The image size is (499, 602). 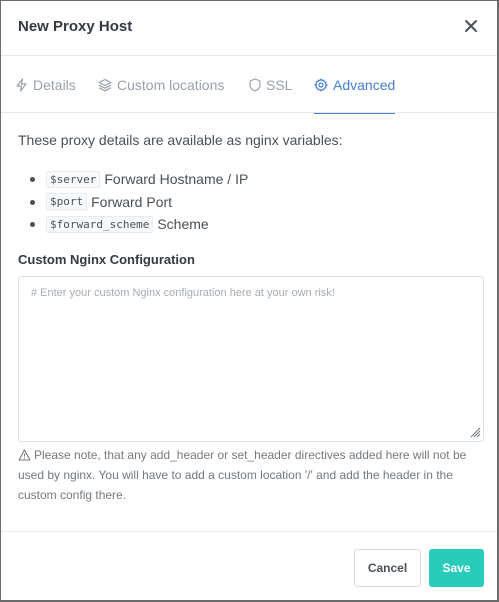 What do you see at coordinates (249, 566) in the screenshot?
I see `modal-footer: Cancel Save` at bounding box center [249, 566].